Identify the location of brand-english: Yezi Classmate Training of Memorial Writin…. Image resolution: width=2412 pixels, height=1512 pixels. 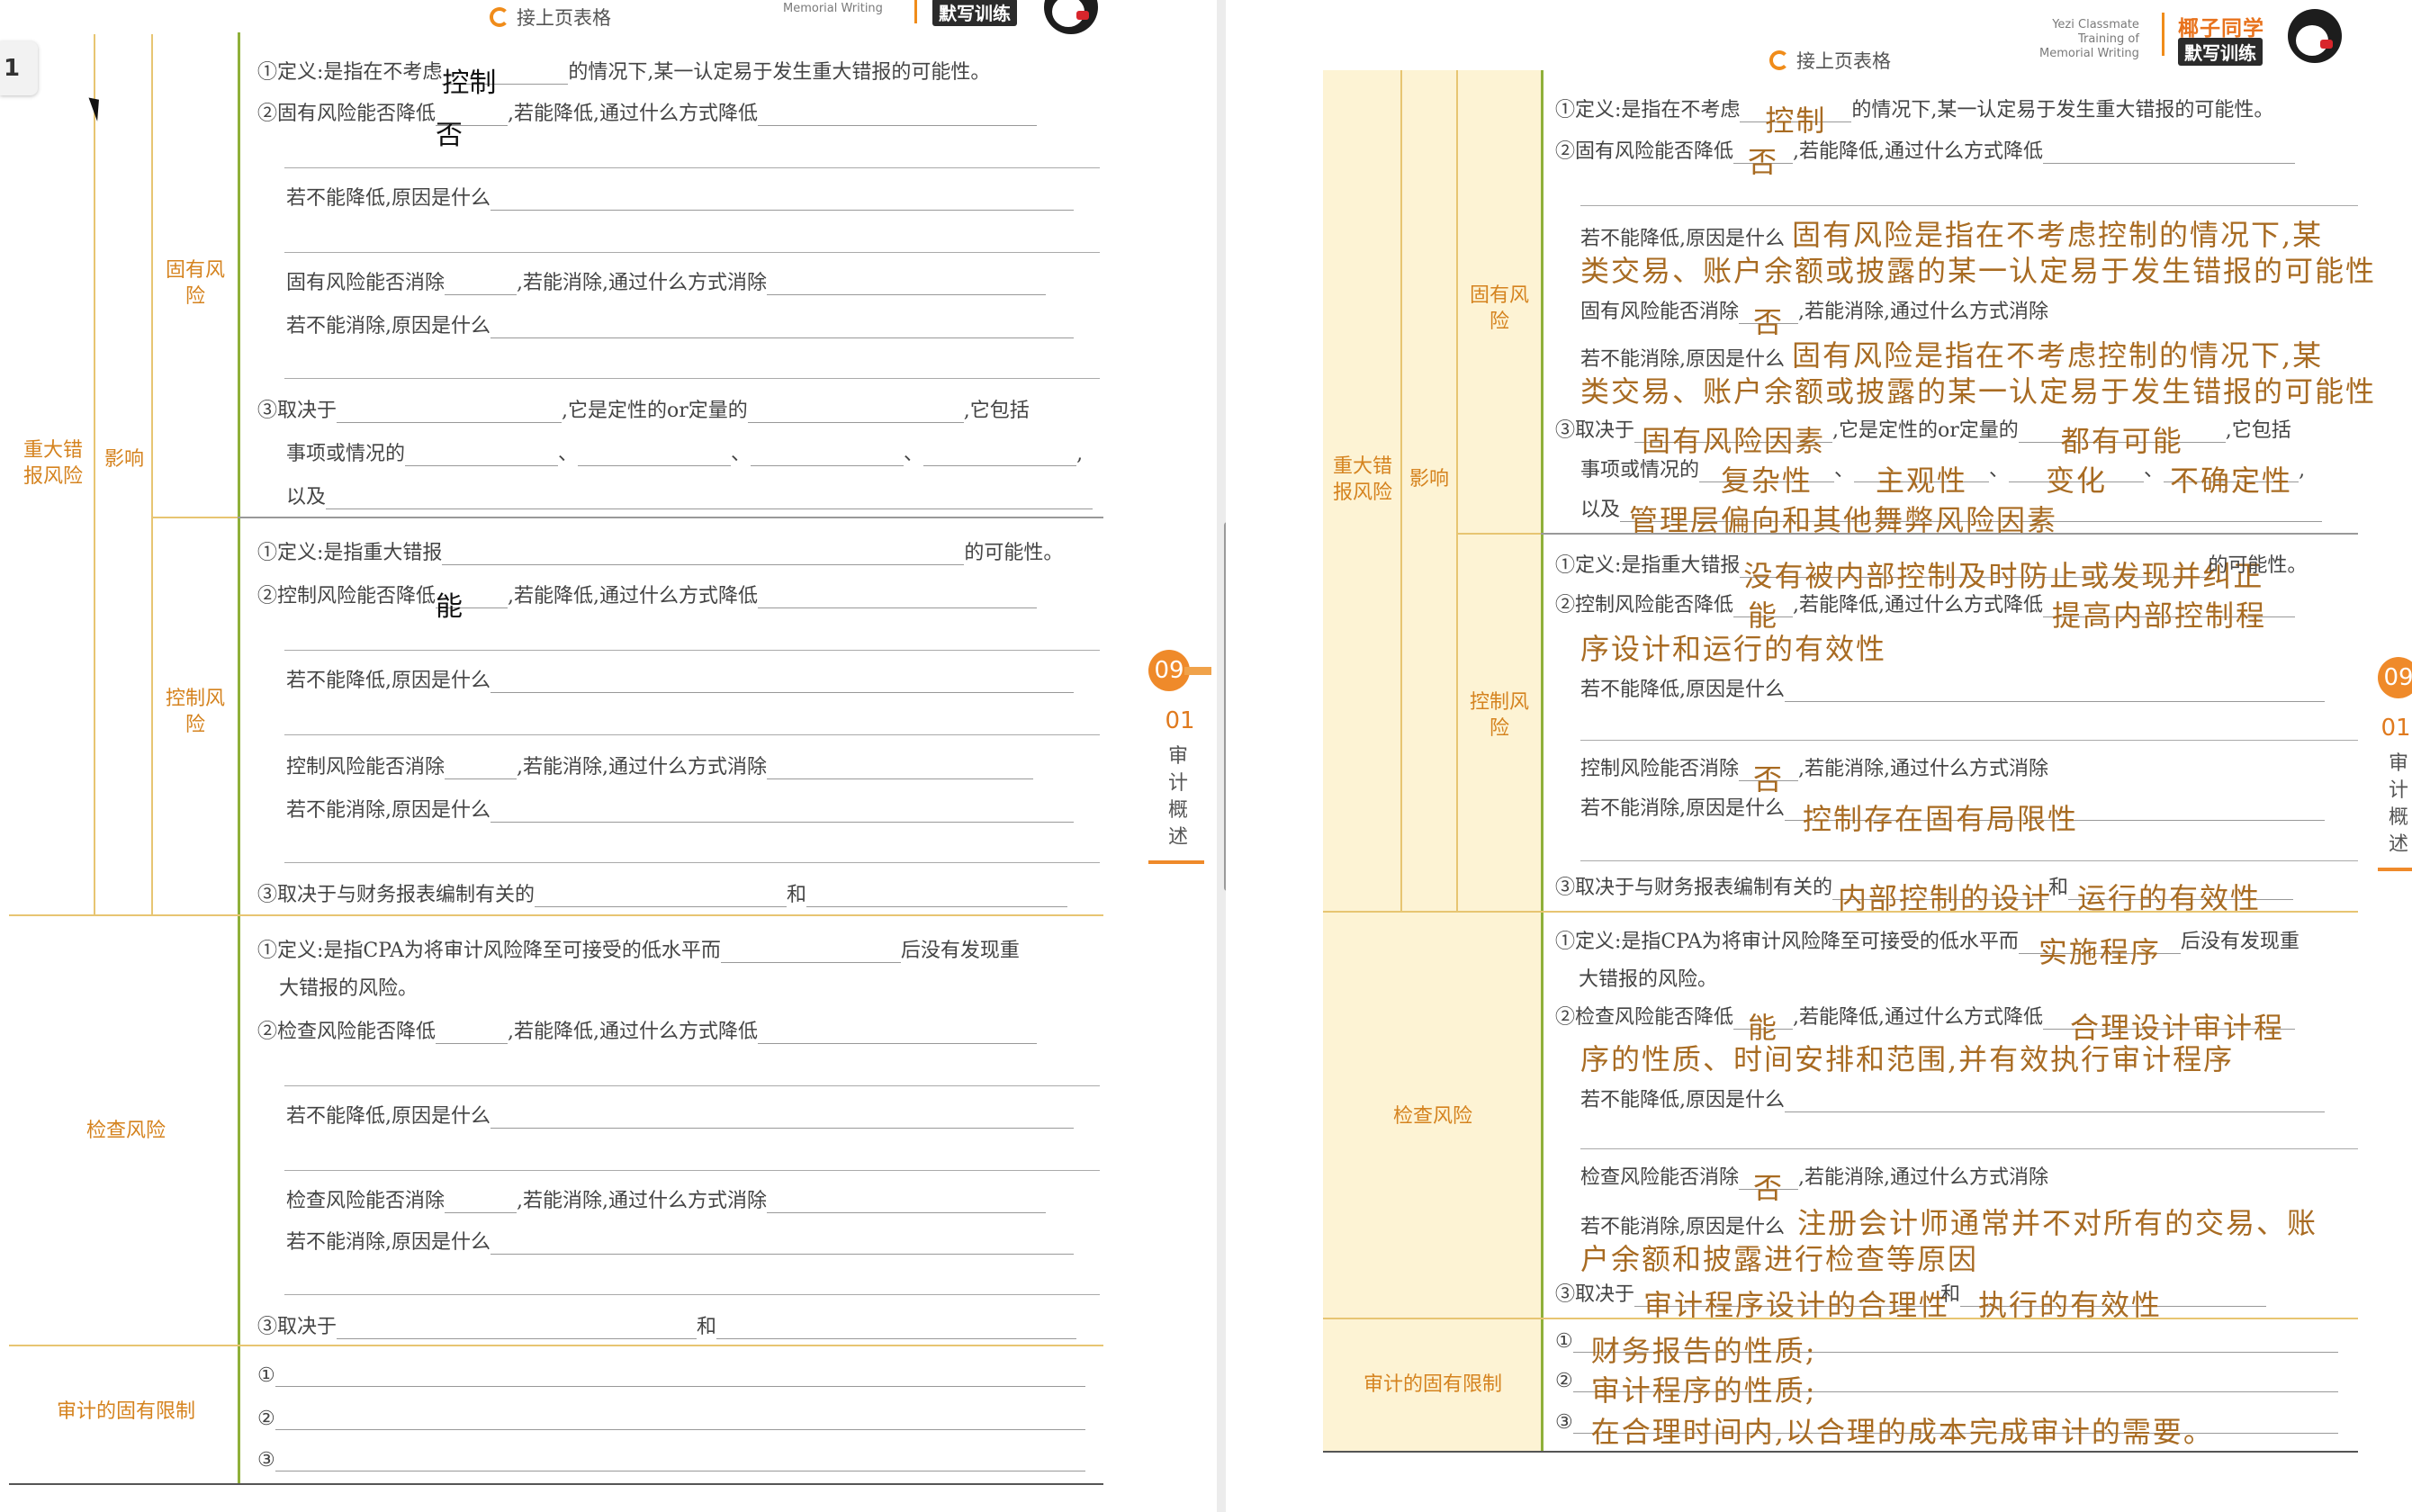
(2089, 39).